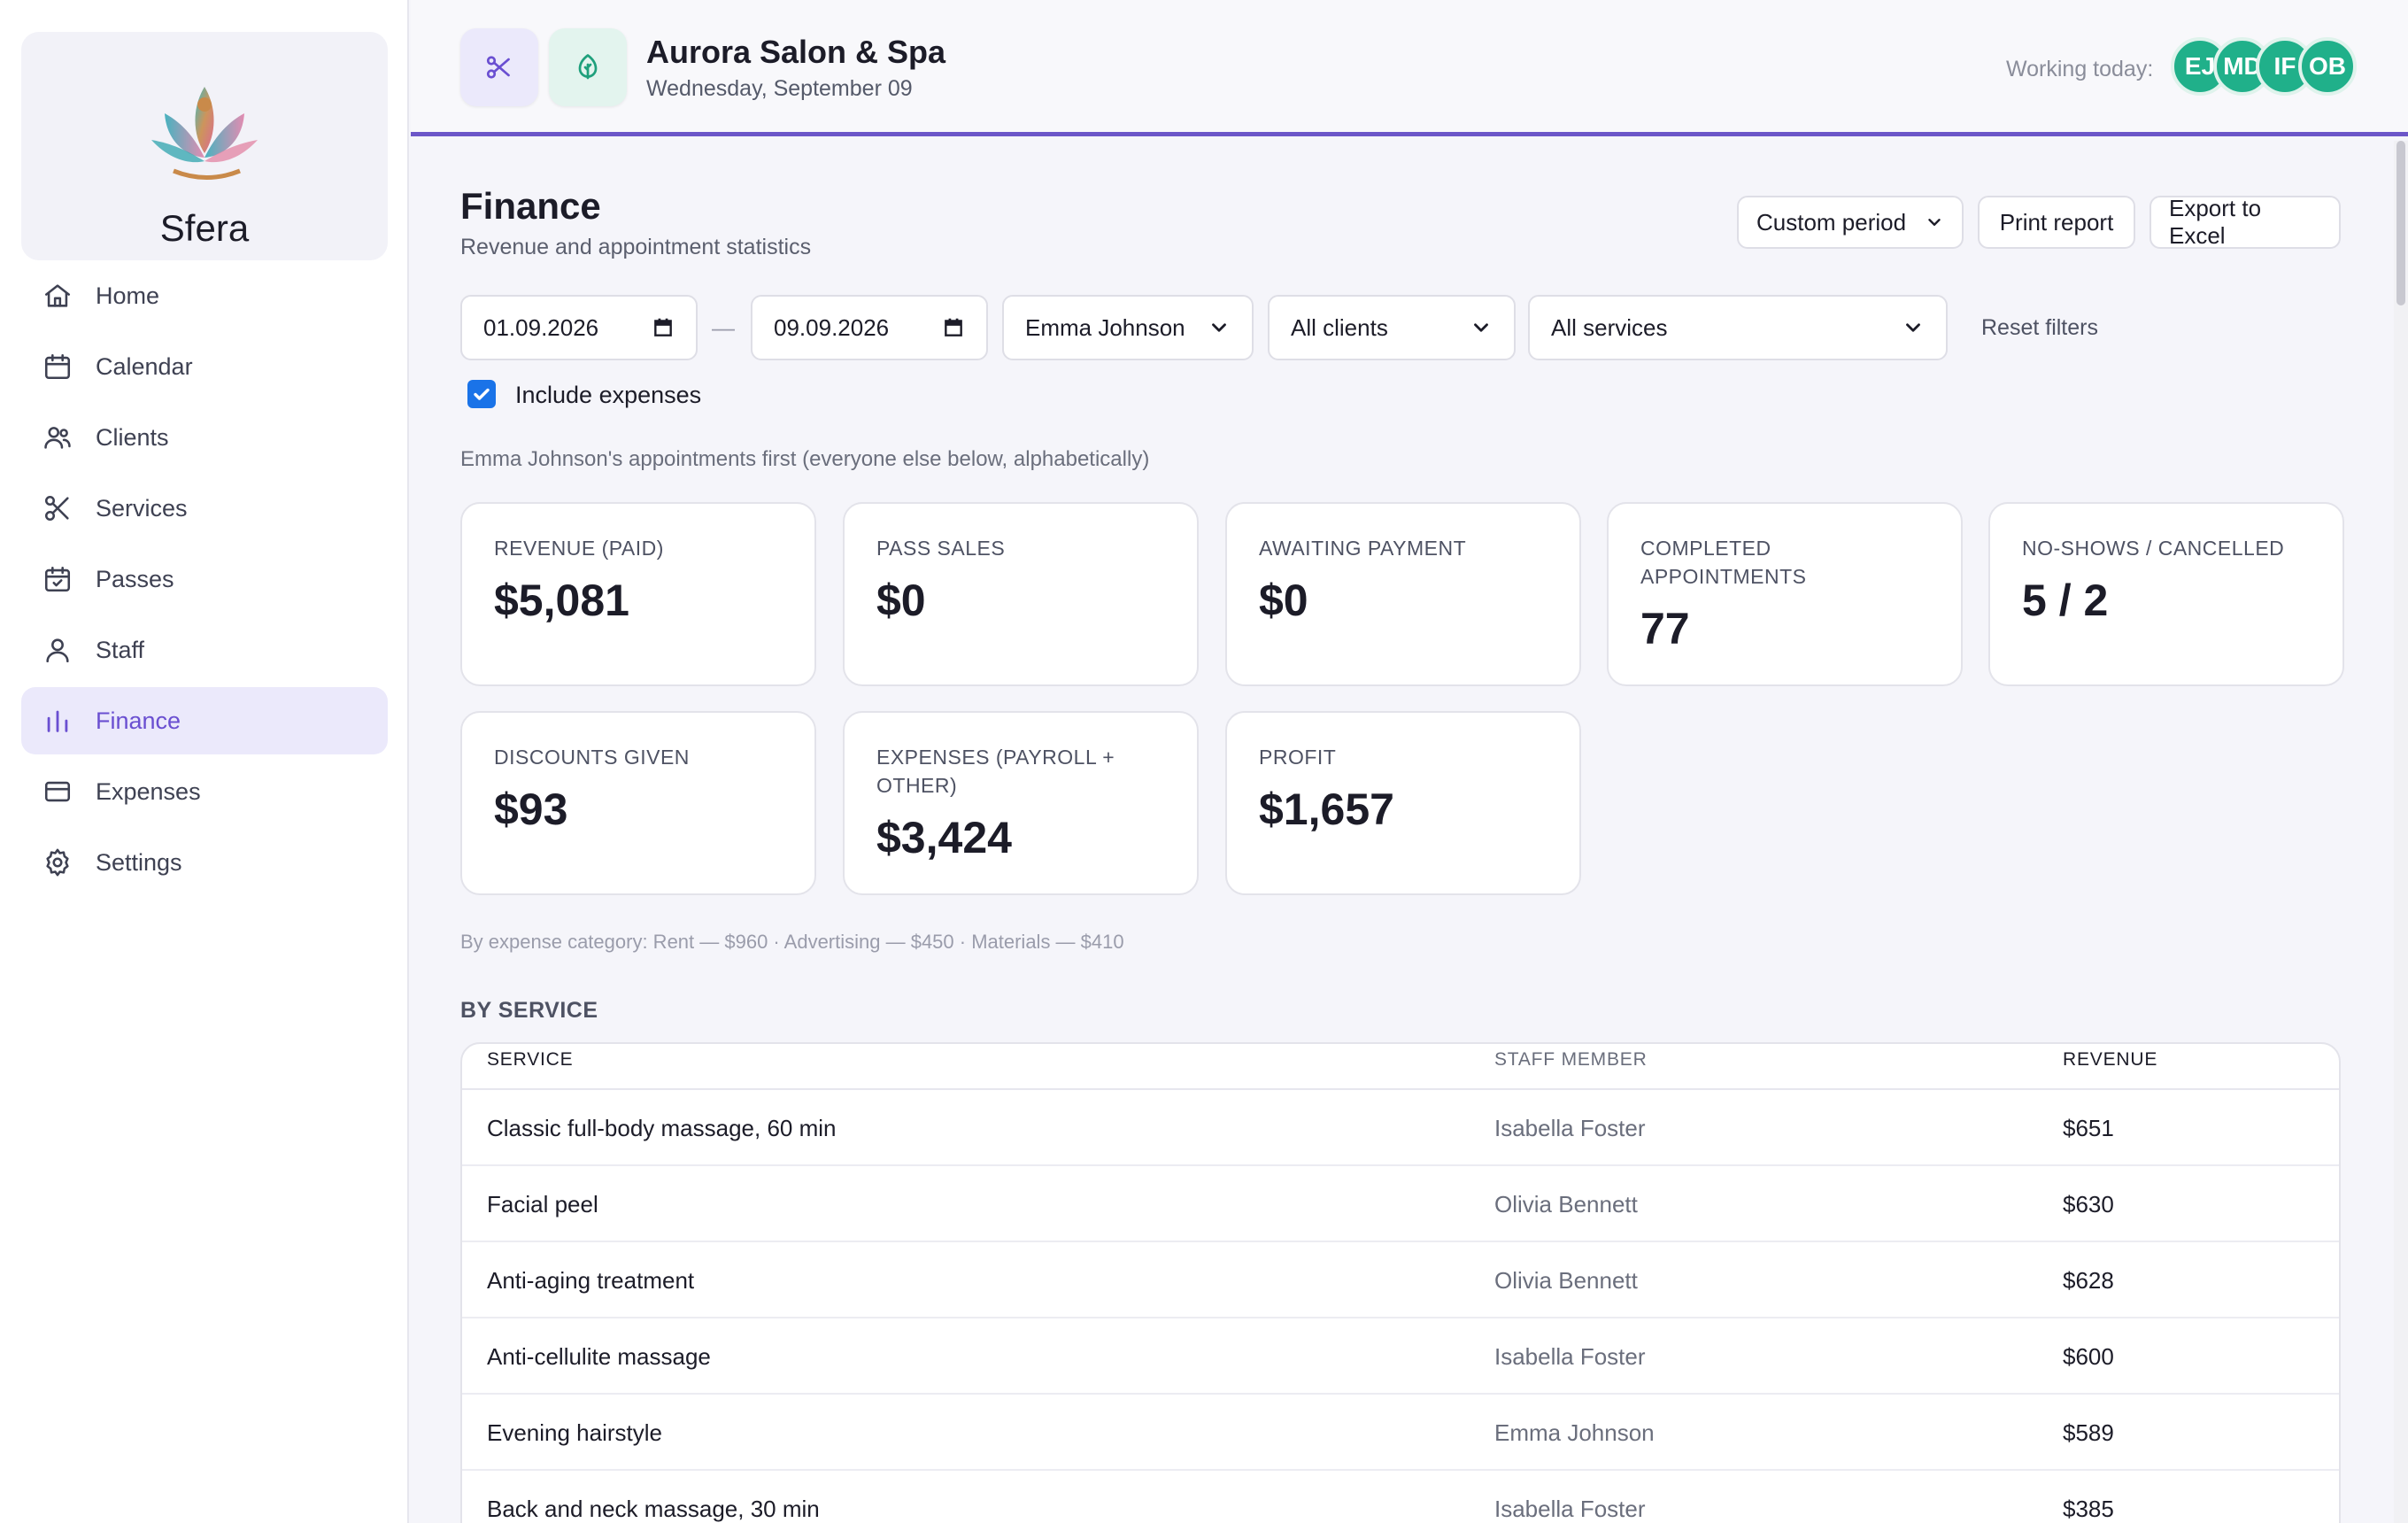 The image size is (2408, 1523). What do you see at coordinates (1326, 809) in the screenshot?
I see `stat-value: $1,657` at bounding box center [1326, 809].